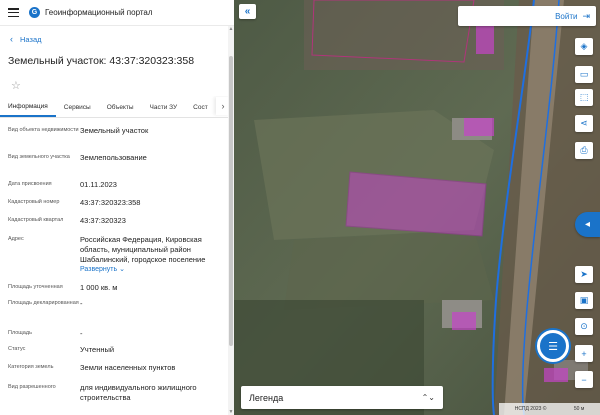 The width and height of the screenshot is (600, 415). I want to click on select-area-icon: ⬚, so click(584, 97).